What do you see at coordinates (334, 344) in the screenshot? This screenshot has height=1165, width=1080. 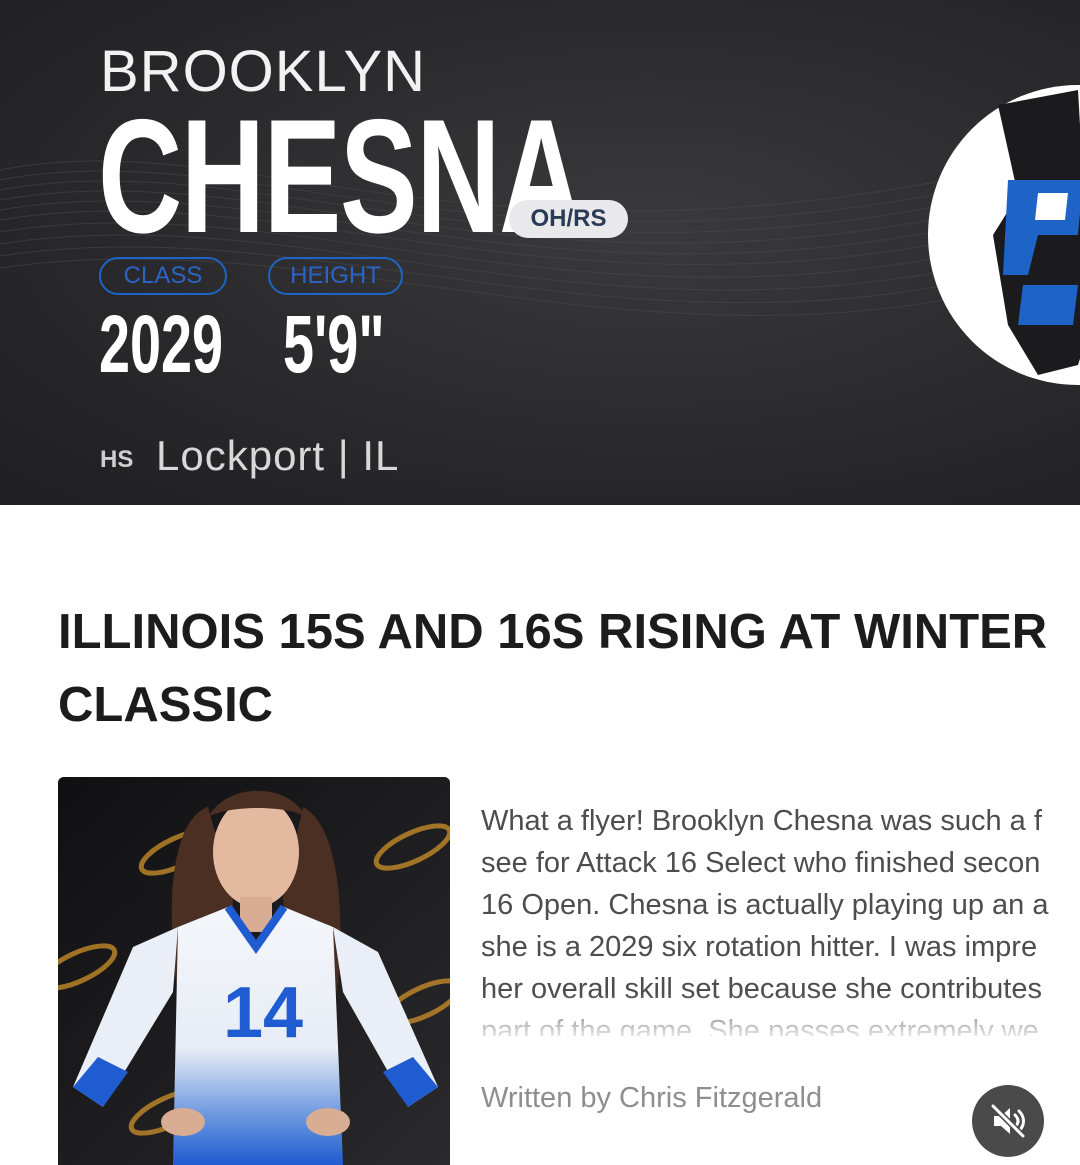 I see `height-value: 5'9"` at bounding box center [334, 344].